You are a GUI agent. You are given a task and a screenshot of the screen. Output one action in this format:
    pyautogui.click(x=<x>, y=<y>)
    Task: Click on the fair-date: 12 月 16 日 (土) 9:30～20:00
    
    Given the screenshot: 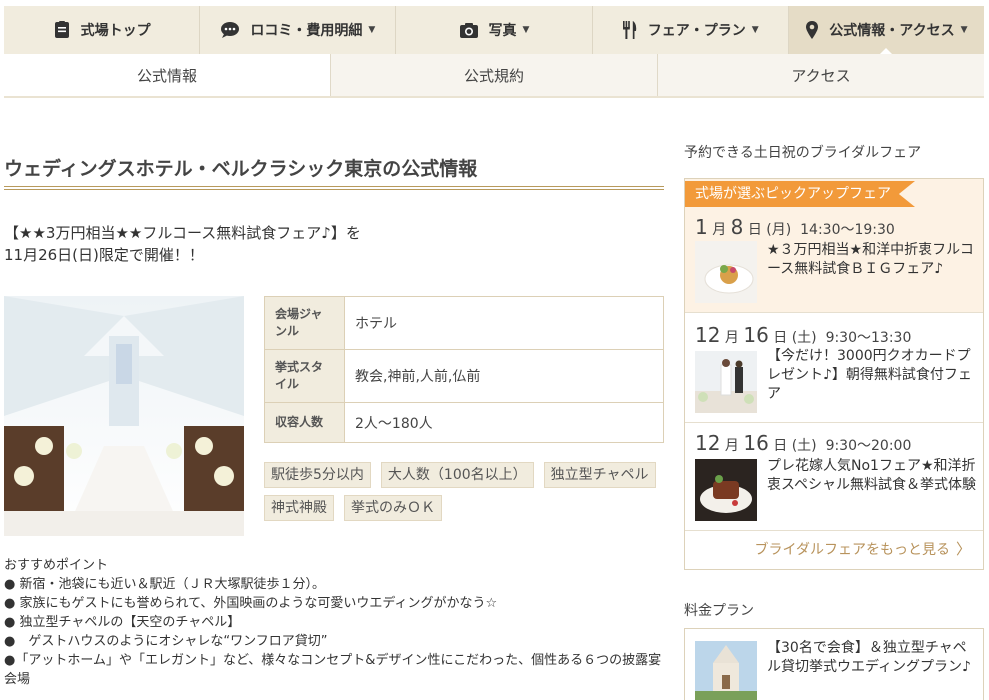 What is the action you would take?
    pyautogui.click(x=803, y=443)
    